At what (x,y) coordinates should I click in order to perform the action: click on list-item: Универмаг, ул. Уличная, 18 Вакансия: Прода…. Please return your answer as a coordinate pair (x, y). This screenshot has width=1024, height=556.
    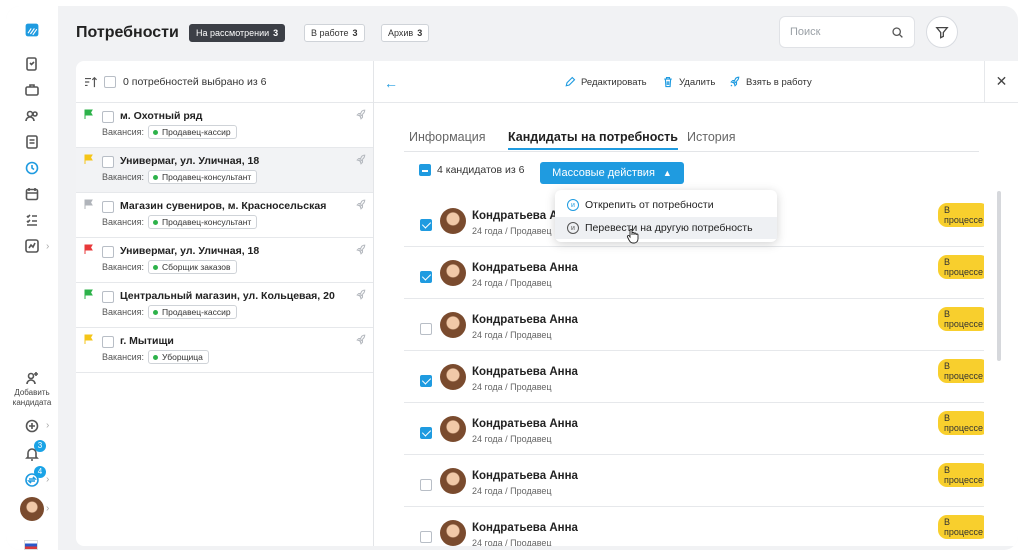
    Looking at the image, I should click on (224, 170).